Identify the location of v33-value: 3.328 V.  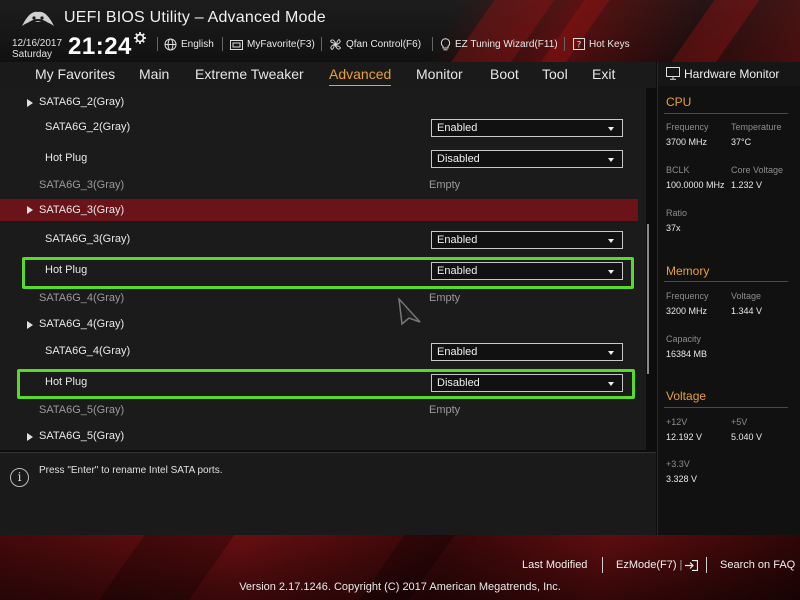
(682, 479).